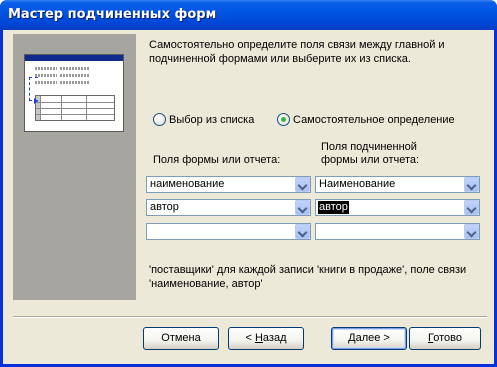 Image resolution: width=497 pixels, height=367 pixels. I want to click on main-field-value-2: автор, so click(164, 207).